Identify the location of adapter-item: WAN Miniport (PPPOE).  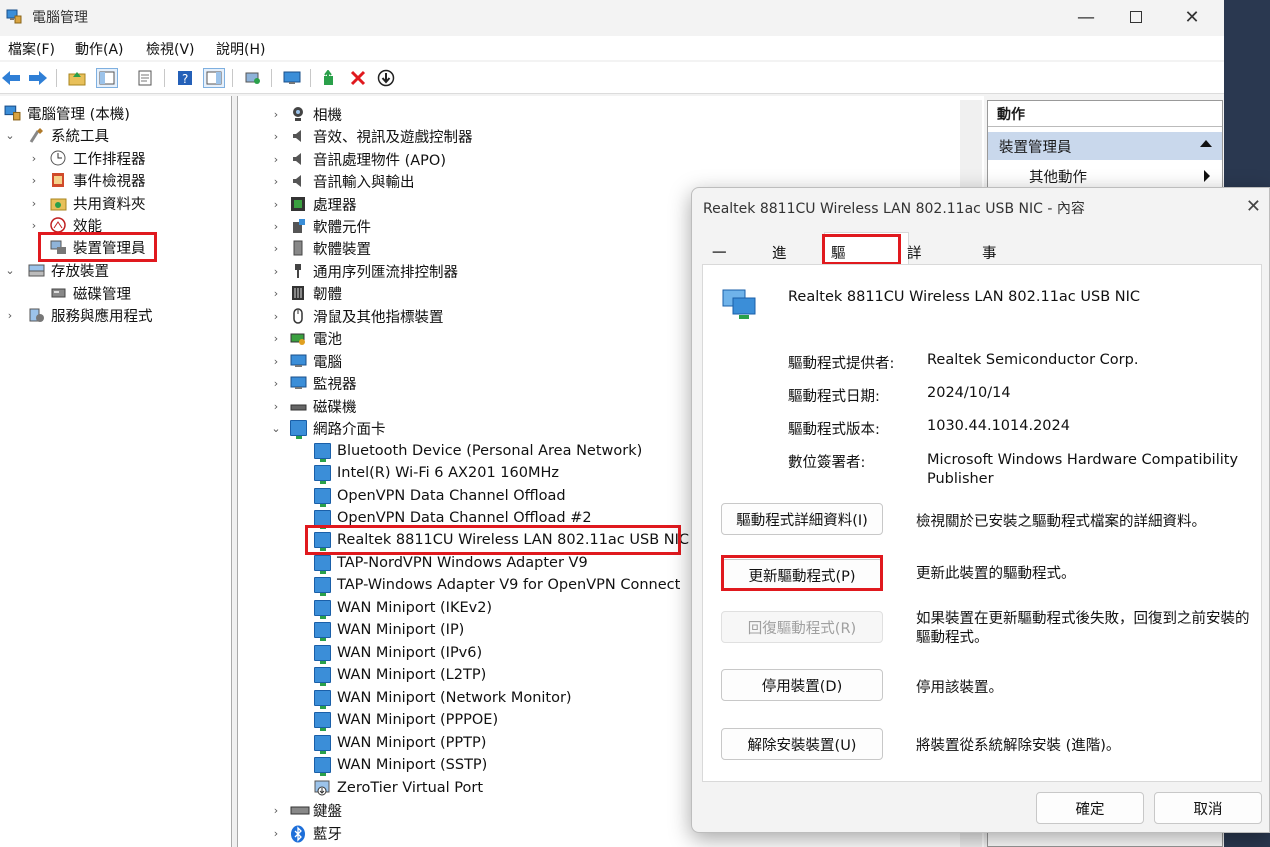
(406, 720).